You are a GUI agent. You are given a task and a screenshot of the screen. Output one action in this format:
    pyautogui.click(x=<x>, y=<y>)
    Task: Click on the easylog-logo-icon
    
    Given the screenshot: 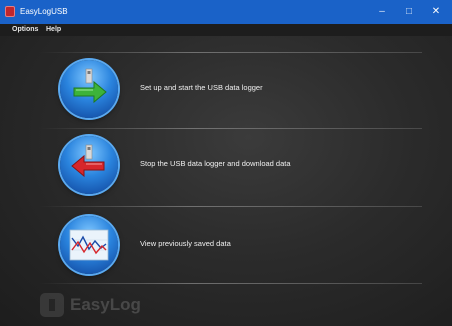 What is the action you would take?
    pyautogui.click(x=52, y=305)
    